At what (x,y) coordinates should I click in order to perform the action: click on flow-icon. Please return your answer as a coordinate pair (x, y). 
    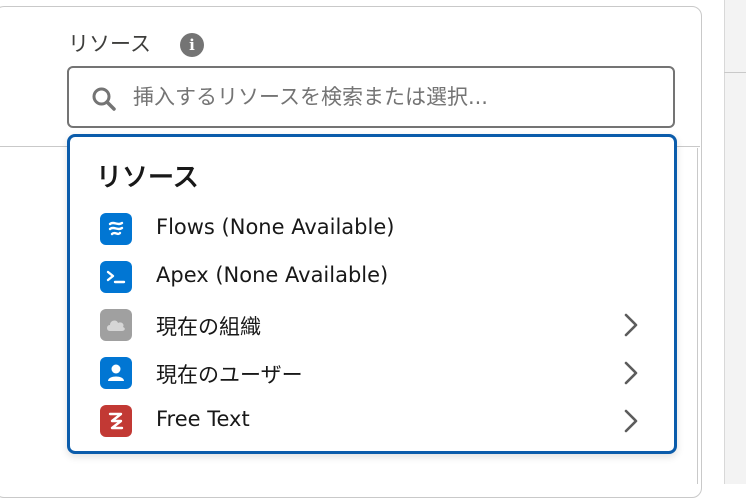
    Looking at the image, I should click on (116, 229).